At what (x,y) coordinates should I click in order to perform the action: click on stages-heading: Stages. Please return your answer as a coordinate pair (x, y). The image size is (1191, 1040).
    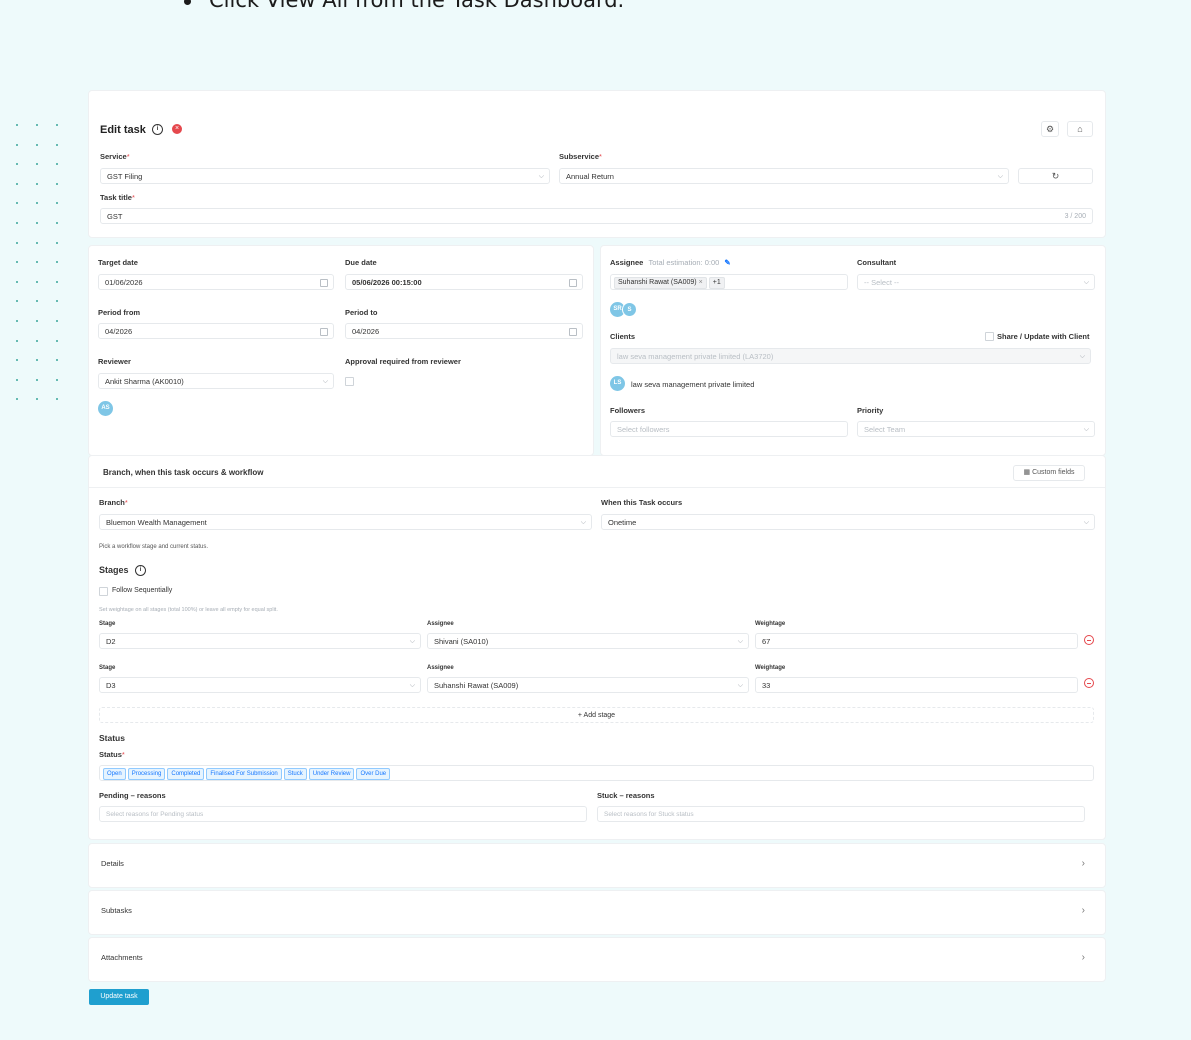
    Looking at the image, I should click on (114, 570).